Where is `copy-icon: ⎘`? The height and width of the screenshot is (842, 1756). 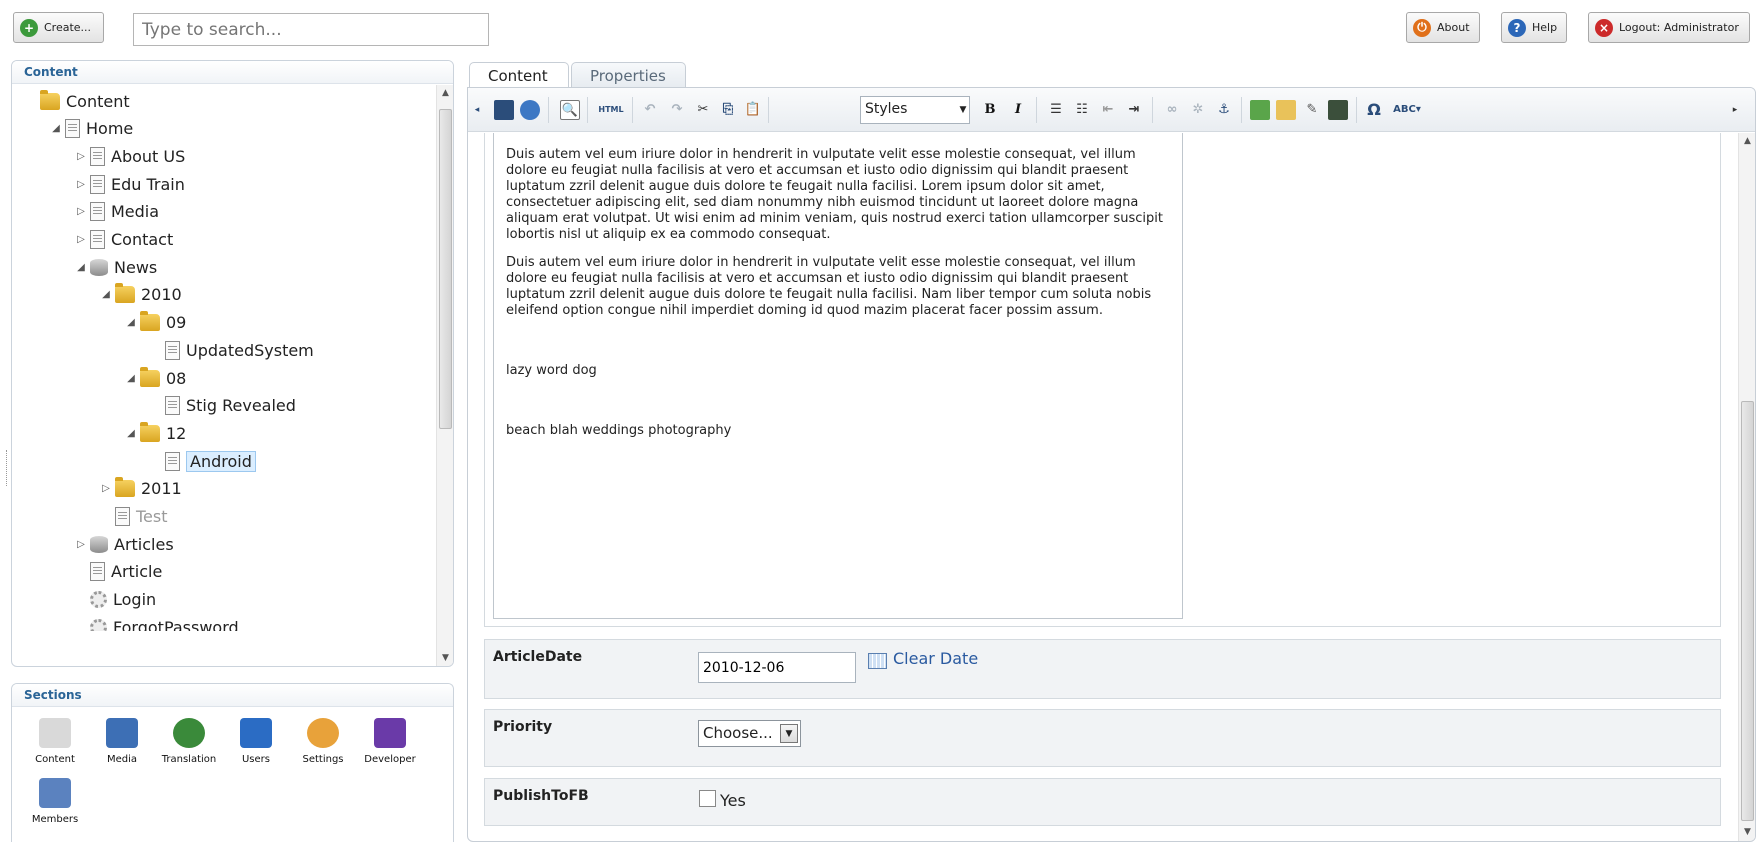
copy-icon: ⎘ is located at coordinates (728, 110).